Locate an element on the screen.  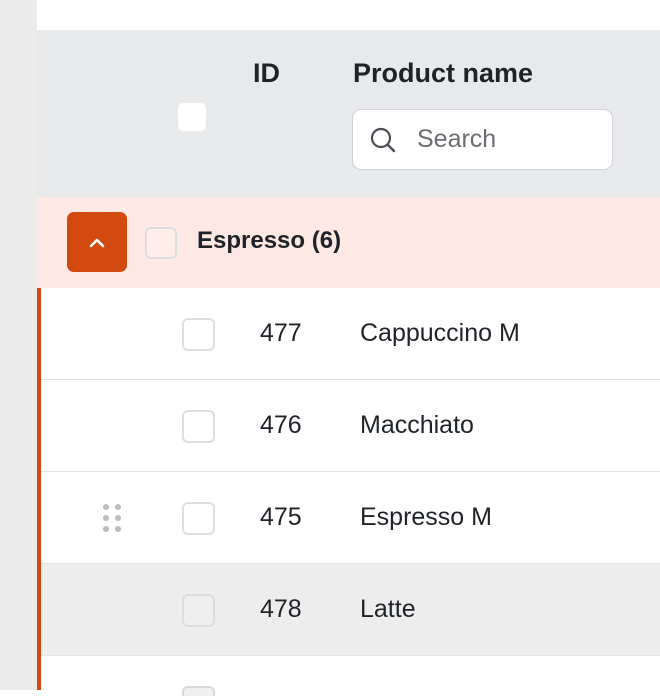
left-gutter is located at coordinates (18, 345).